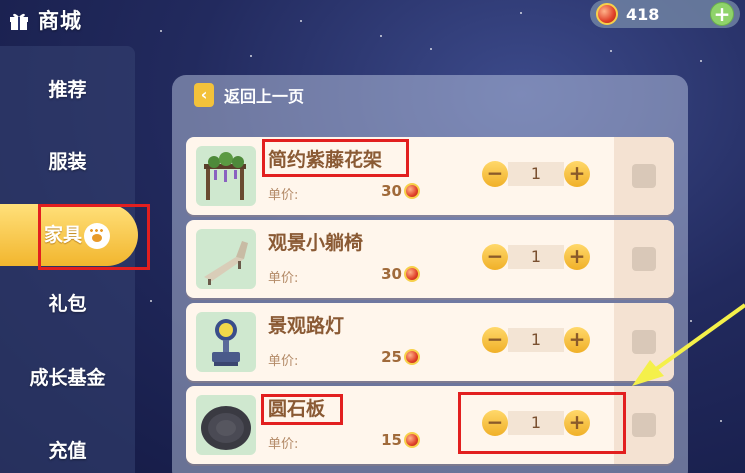  Describe the element at coordinates (226, 342) in the screenshot. I see `street-lamp-icon` at that location.